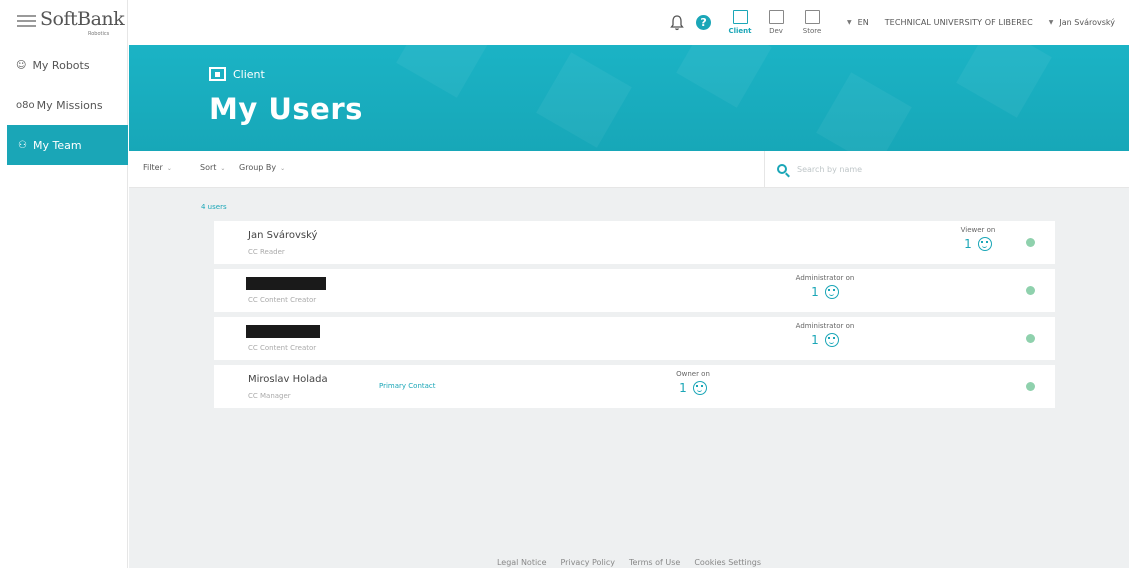 The image size is (1129, 568). I want to click on user-name: Miroslav Holada, so click(288, 379).